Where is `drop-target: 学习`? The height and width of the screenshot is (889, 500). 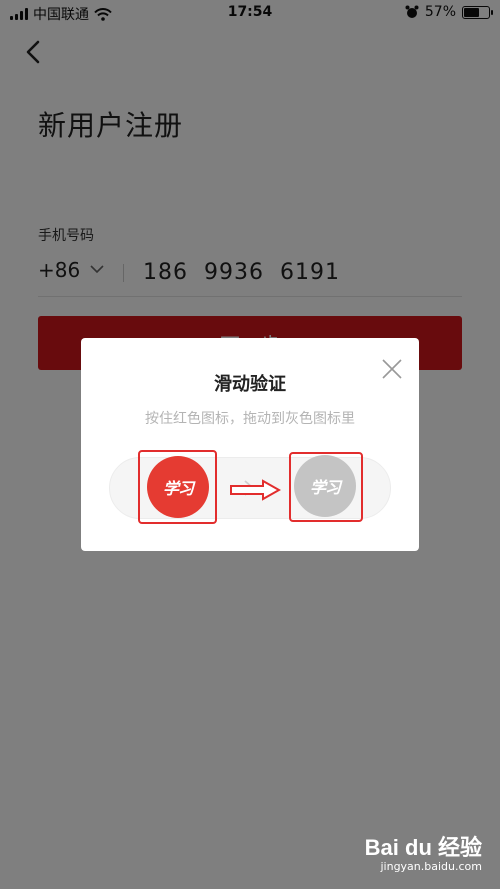
drop-target: 学习 is located at coordinates (325, 486).